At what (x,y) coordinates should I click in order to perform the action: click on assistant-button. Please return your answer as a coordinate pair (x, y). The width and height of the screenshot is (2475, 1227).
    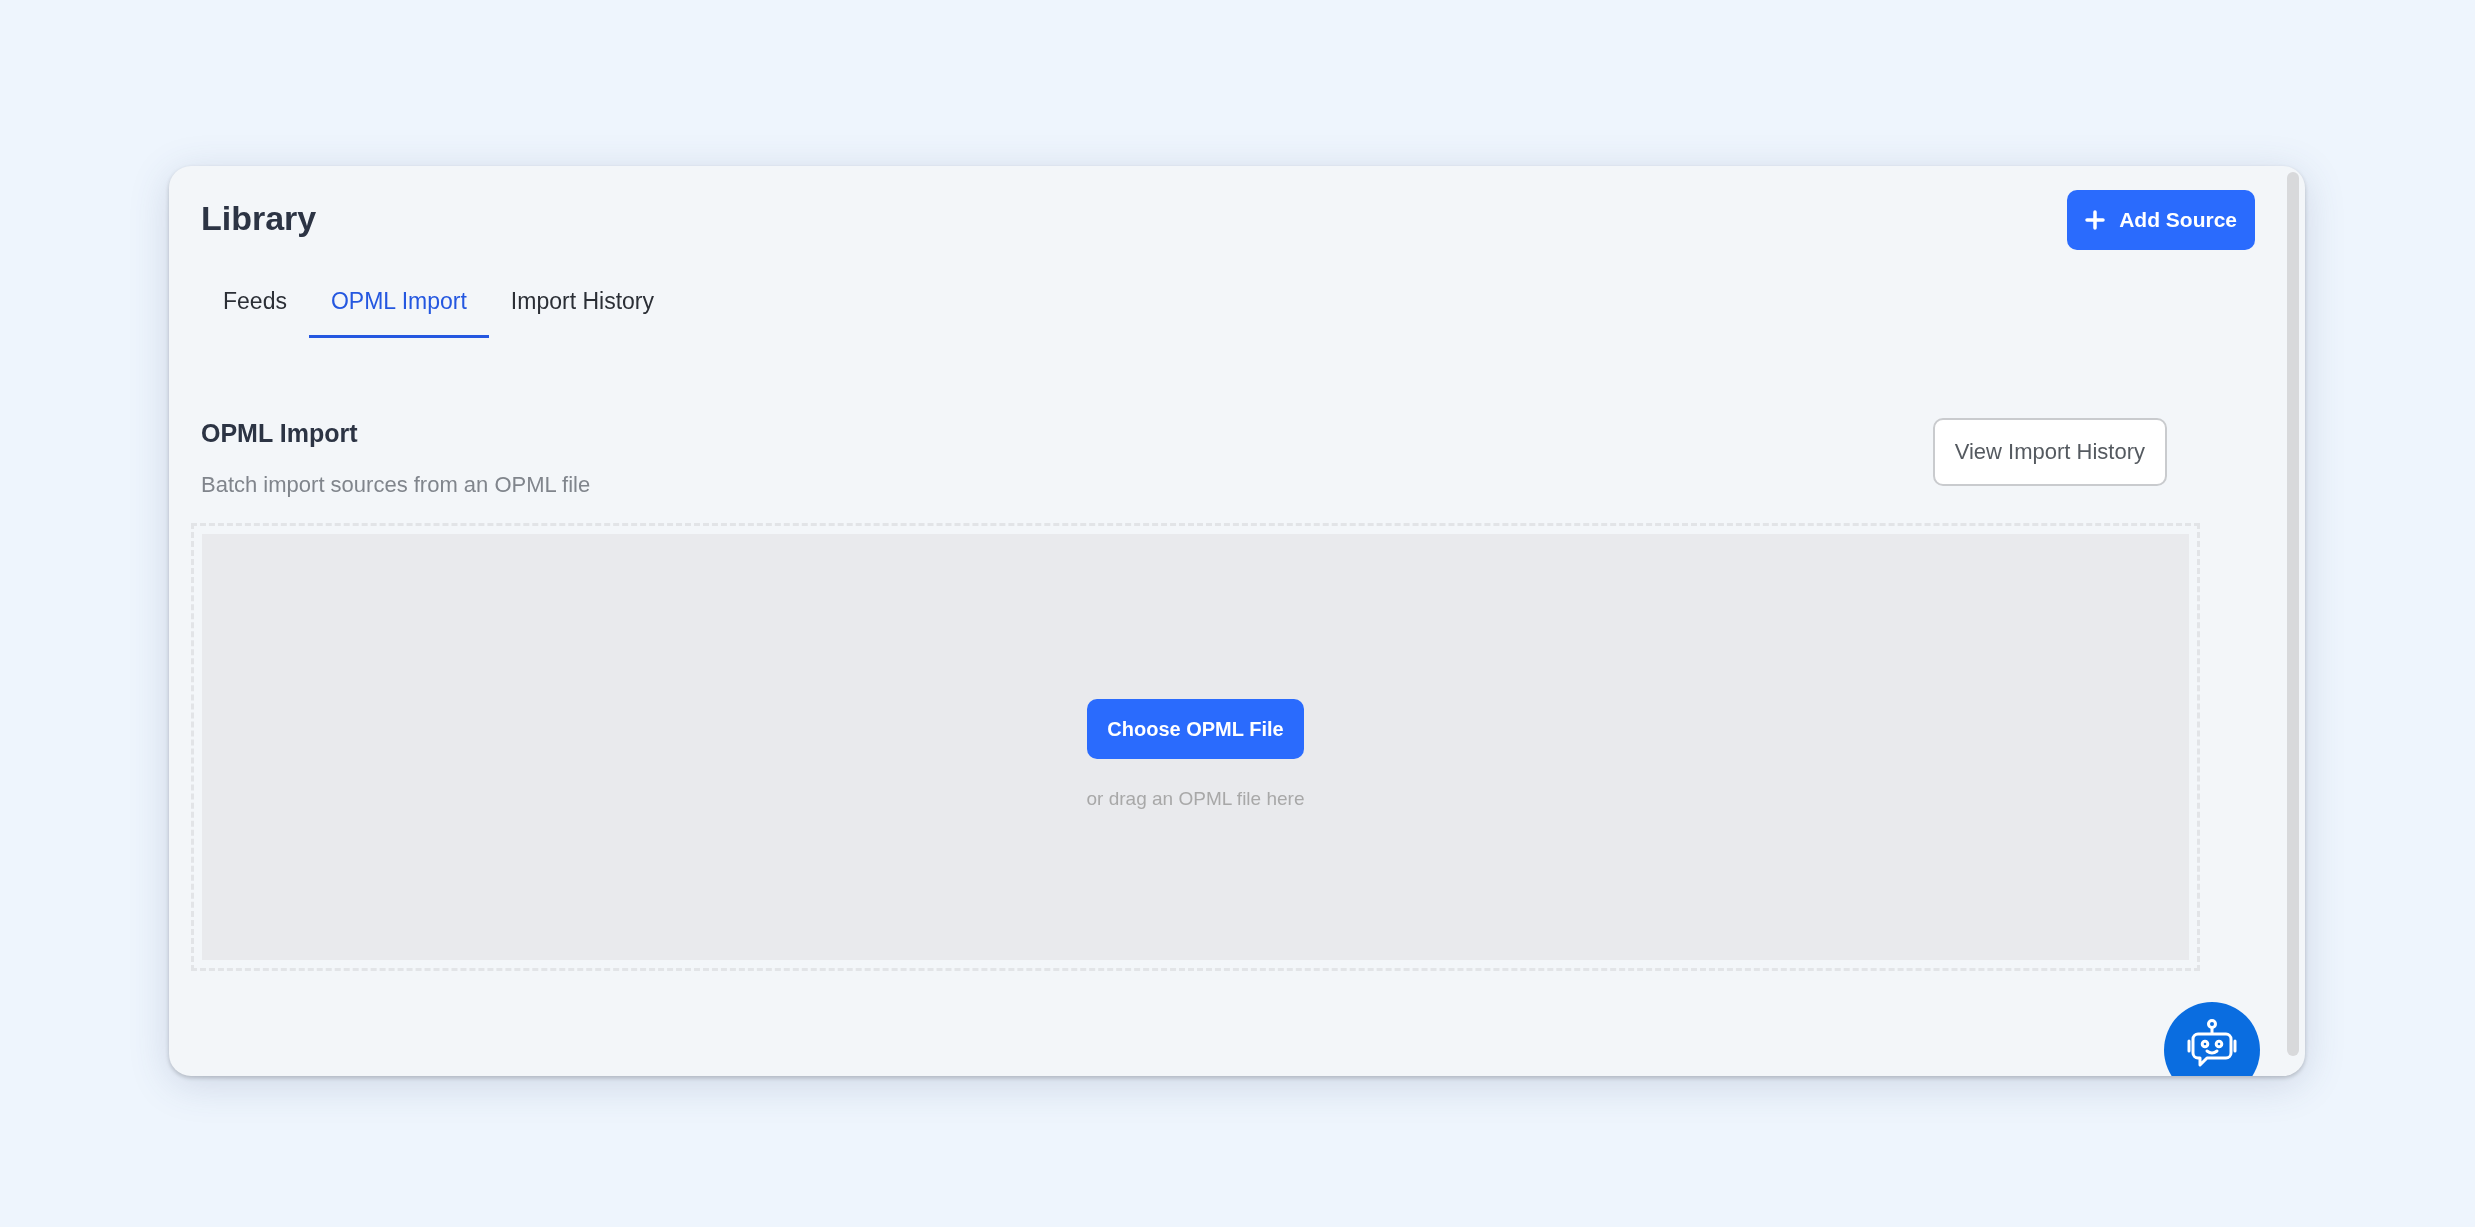
    Looking at the image, I should click on (2212, 1039).